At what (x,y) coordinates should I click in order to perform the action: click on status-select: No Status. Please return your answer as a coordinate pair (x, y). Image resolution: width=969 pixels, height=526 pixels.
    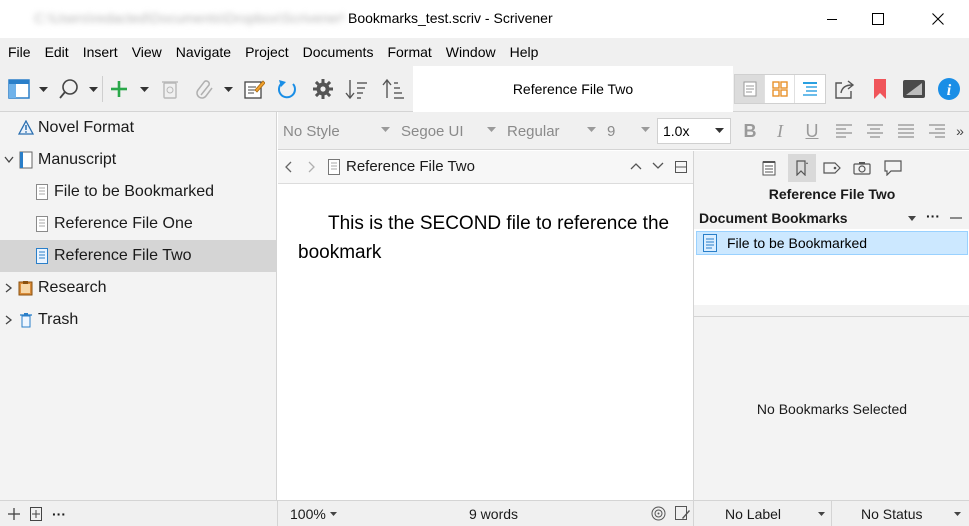
    Looking at the image, I should click on (891, 514).